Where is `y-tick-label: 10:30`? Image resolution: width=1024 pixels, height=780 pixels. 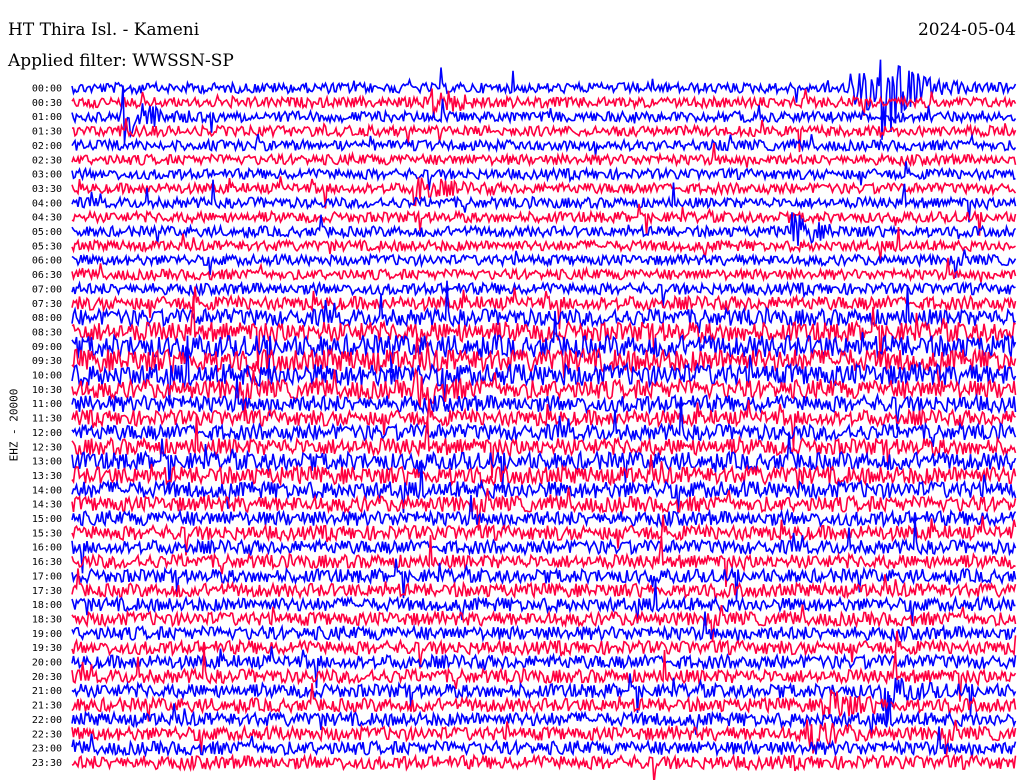 y-tick-label: 10:30 is located at coordinates (47, 390).